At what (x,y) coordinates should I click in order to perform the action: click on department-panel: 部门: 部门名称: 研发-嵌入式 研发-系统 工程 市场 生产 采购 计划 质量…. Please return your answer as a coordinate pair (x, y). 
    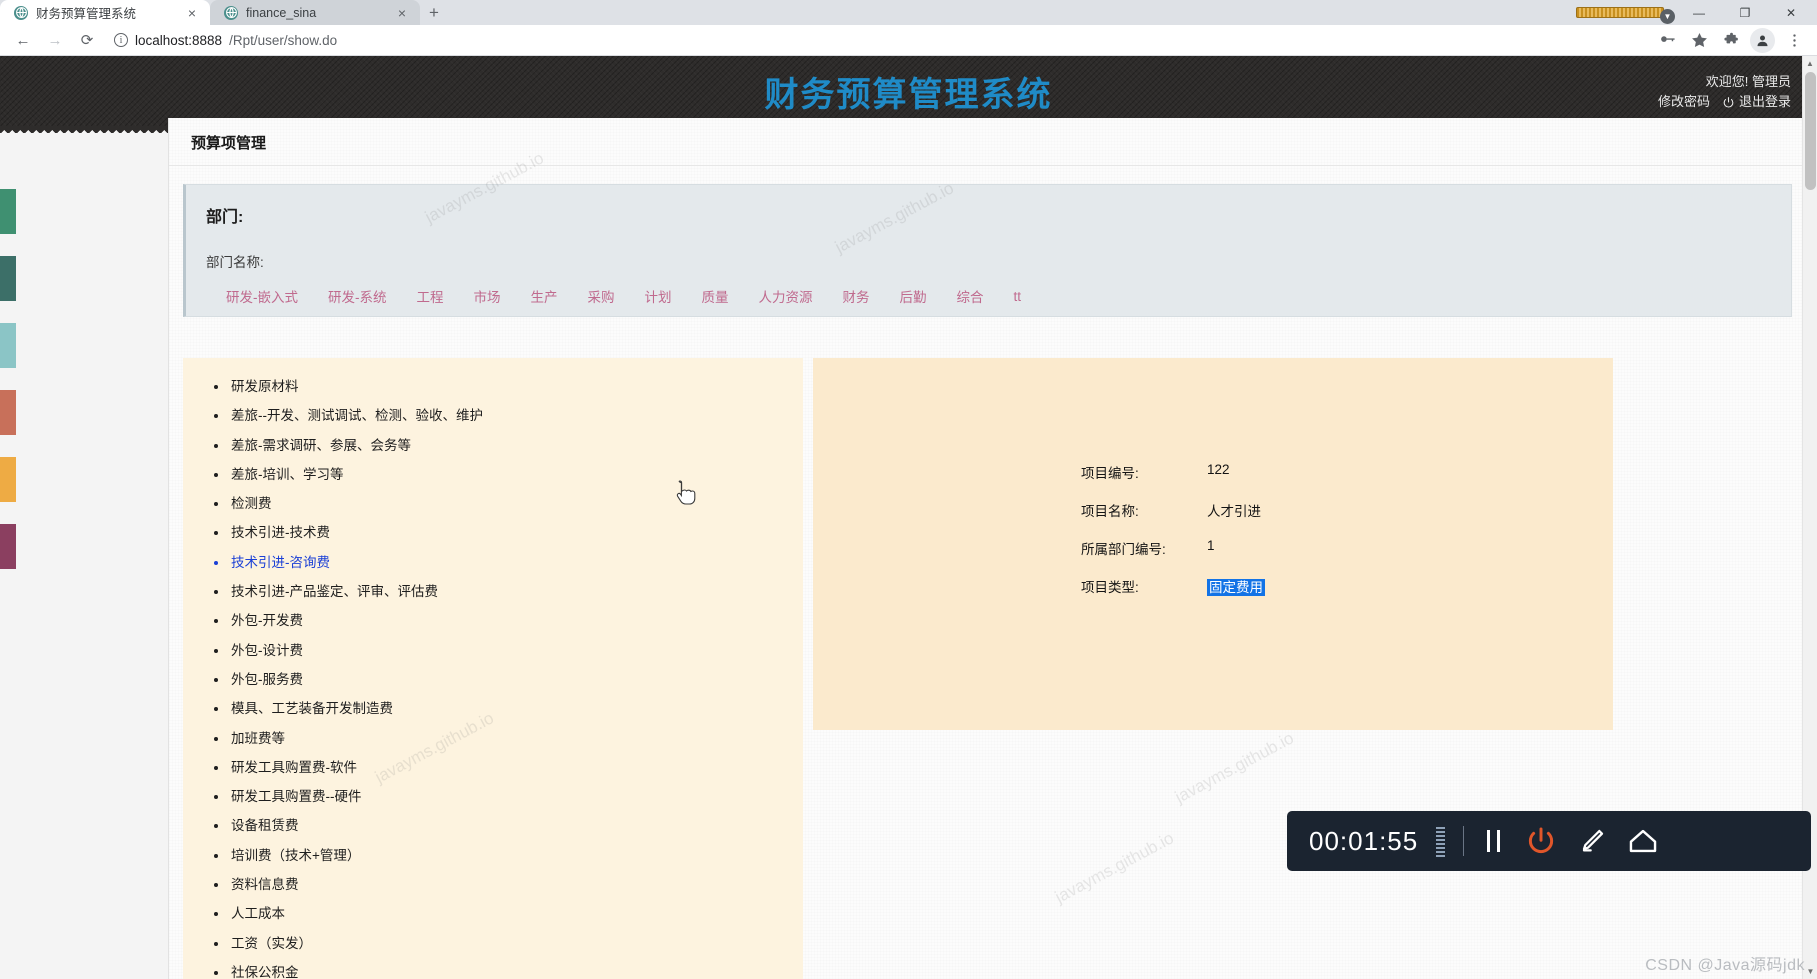
    Looking at the image, I should click on (987, 250).